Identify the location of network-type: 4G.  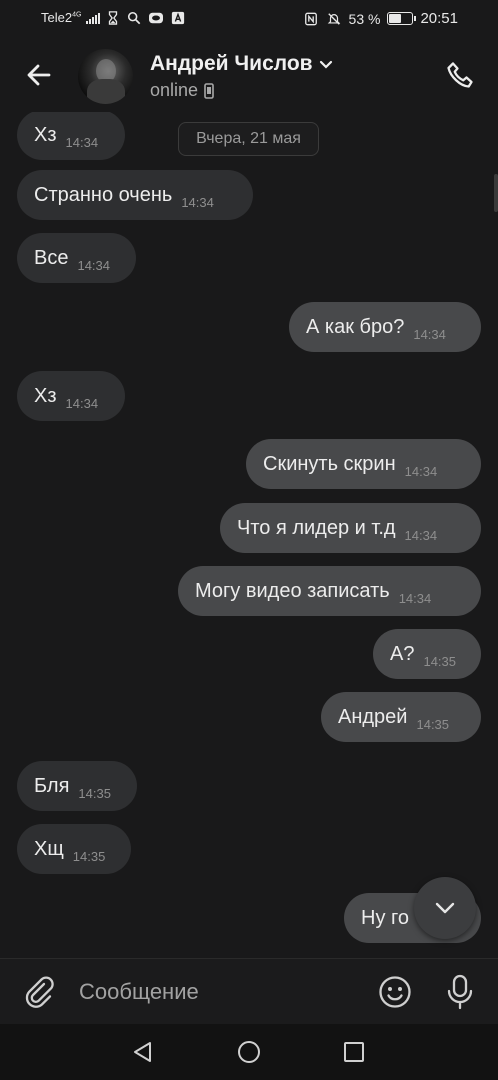
(77, 15).